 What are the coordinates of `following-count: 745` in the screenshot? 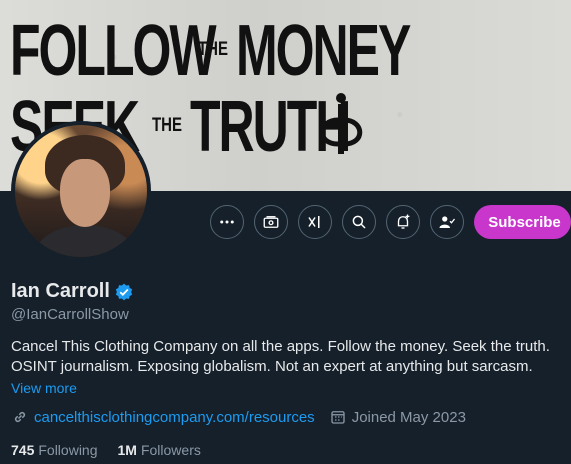 It's located at (23, 450).